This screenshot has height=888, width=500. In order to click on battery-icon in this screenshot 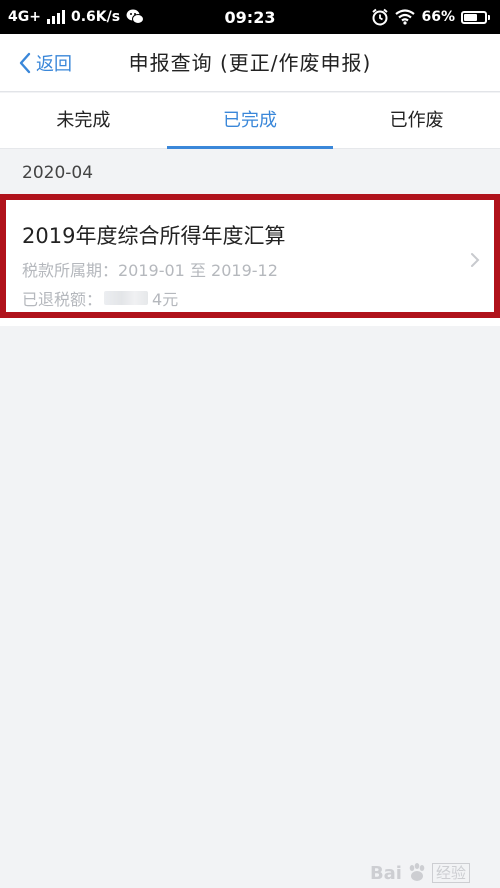, I will do `click(475, 17)`.